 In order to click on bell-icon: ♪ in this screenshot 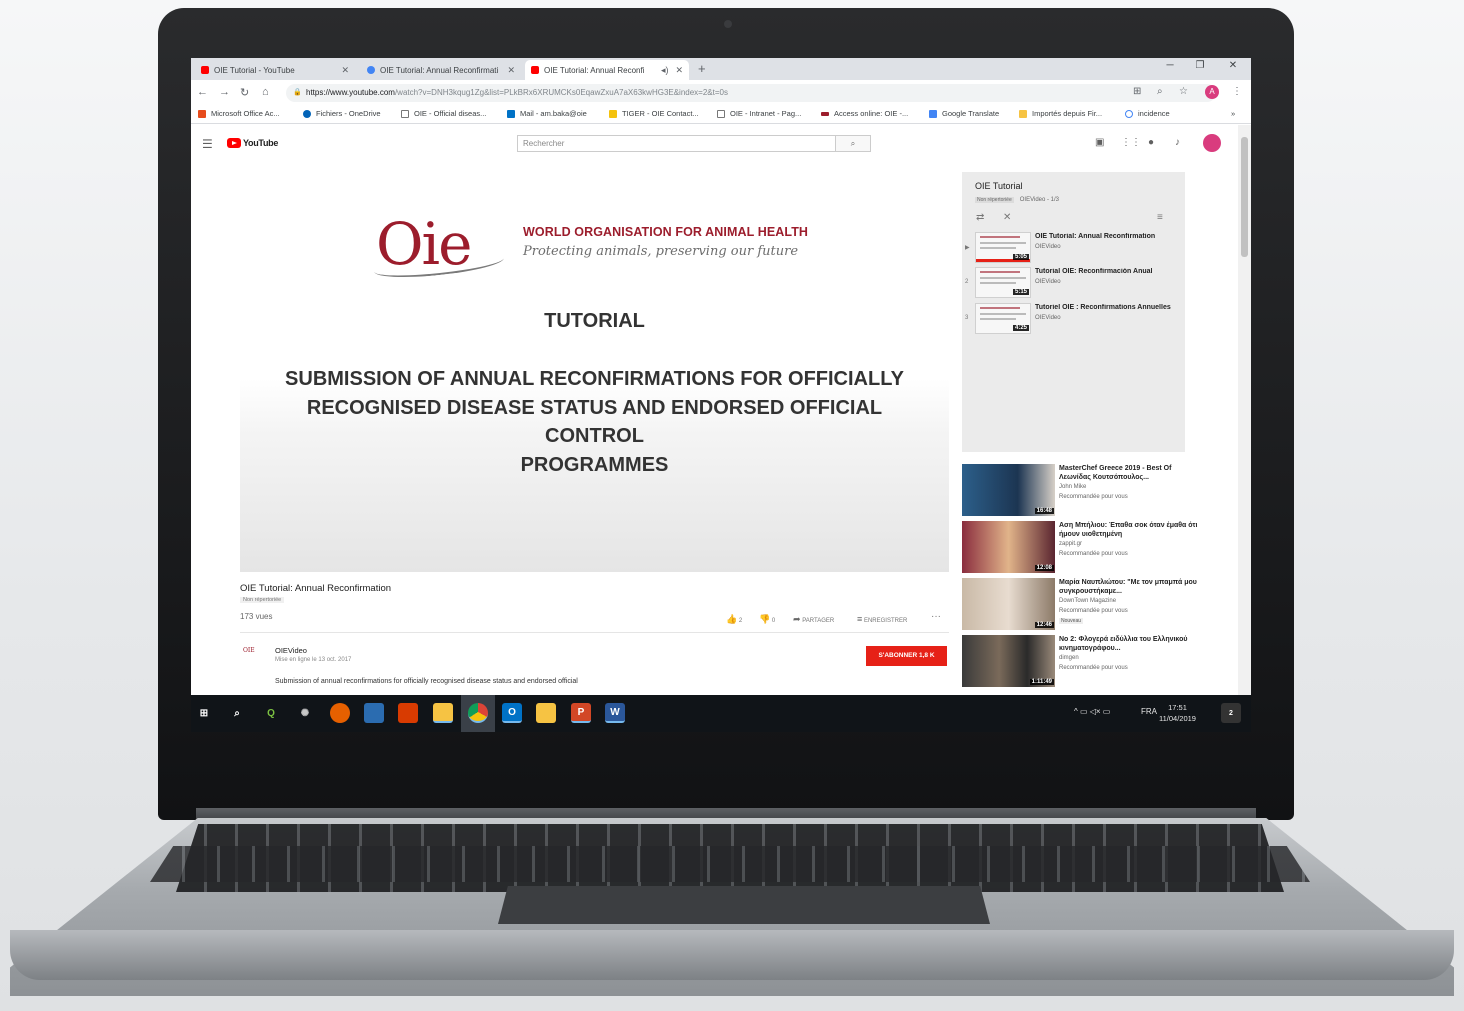, I will do `click(1177, 142)`.